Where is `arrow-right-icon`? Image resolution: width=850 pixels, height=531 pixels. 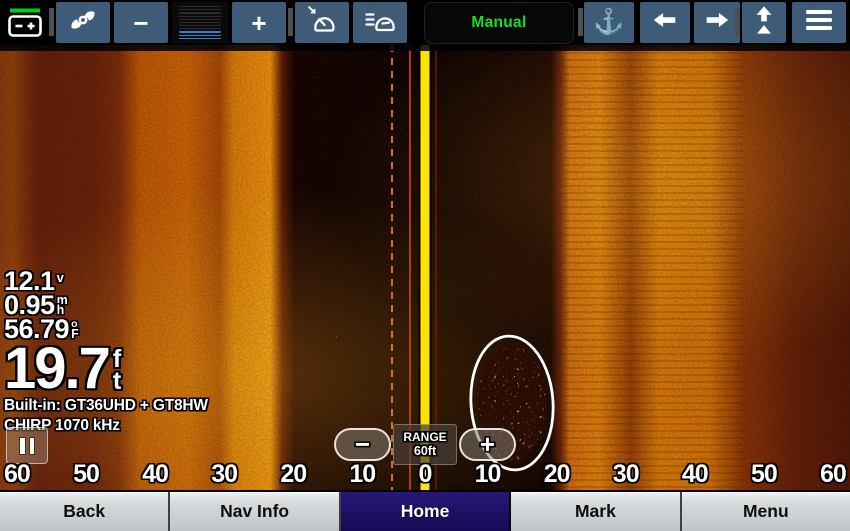 arrow-right-icon is located at coordinates (717, 22).